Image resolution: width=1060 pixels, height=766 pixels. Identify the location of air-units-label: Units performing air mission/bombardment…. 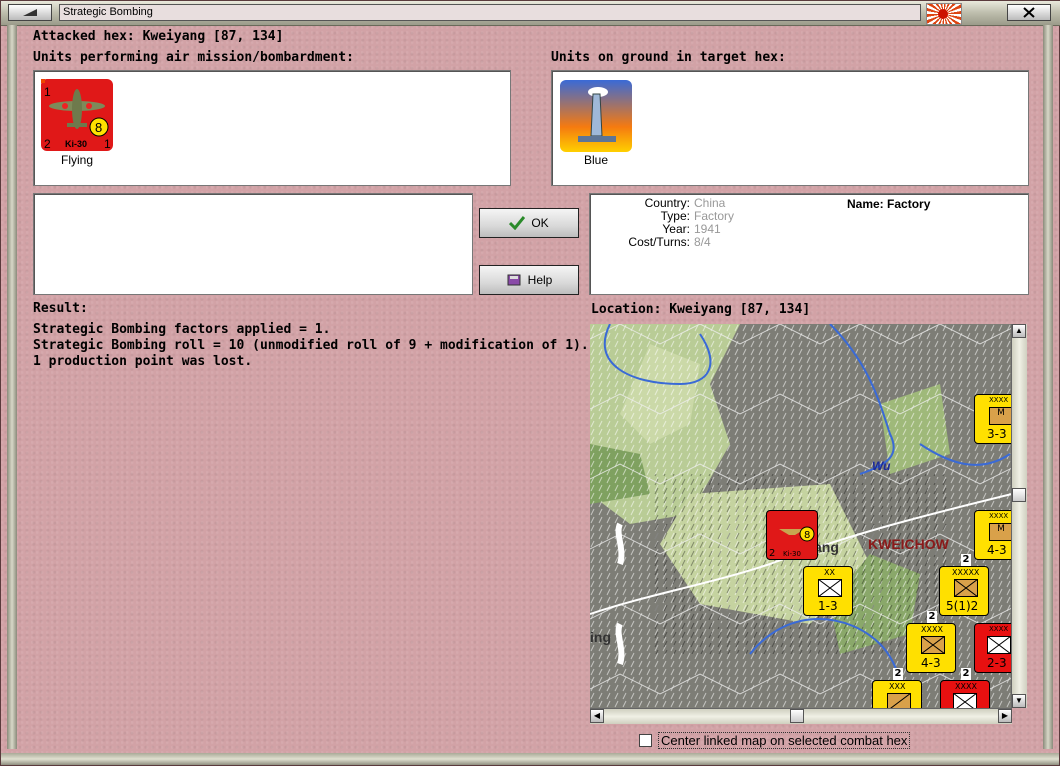
(193, 57).